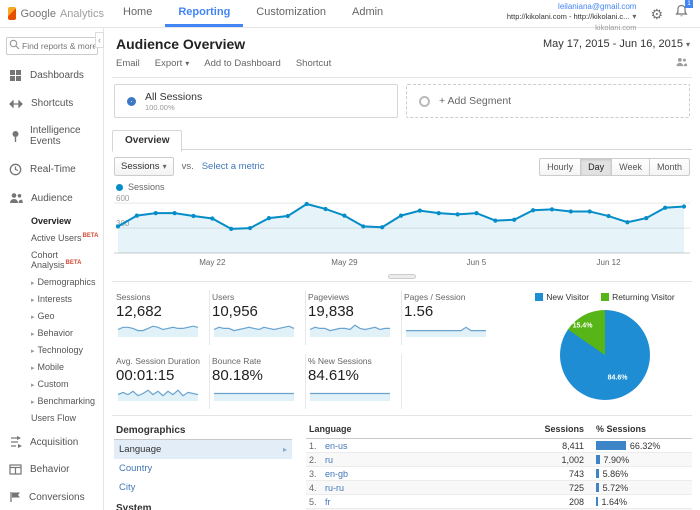 The height and width of the screenshot is (510, 700). I want to click on metric-label: Avg. Session Duration, so click(158, 361).